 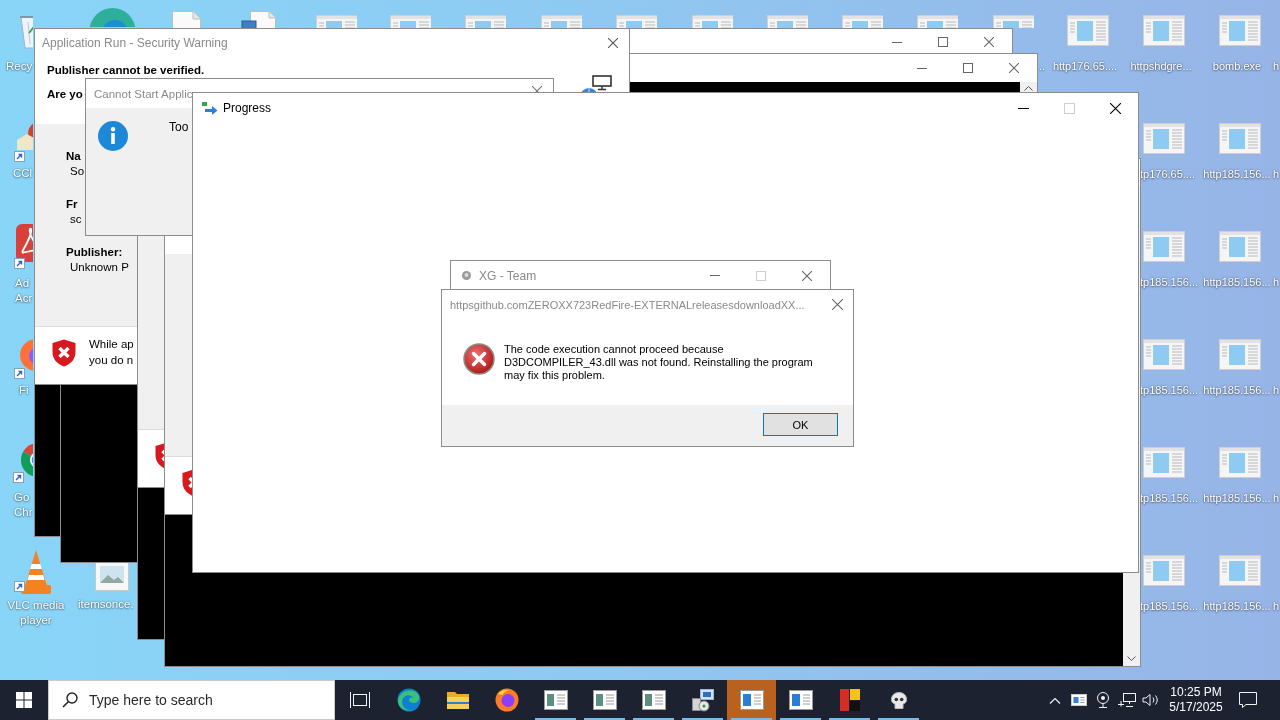 I want to click on desktop-icon-label: .., so click(x=1042, y=66).